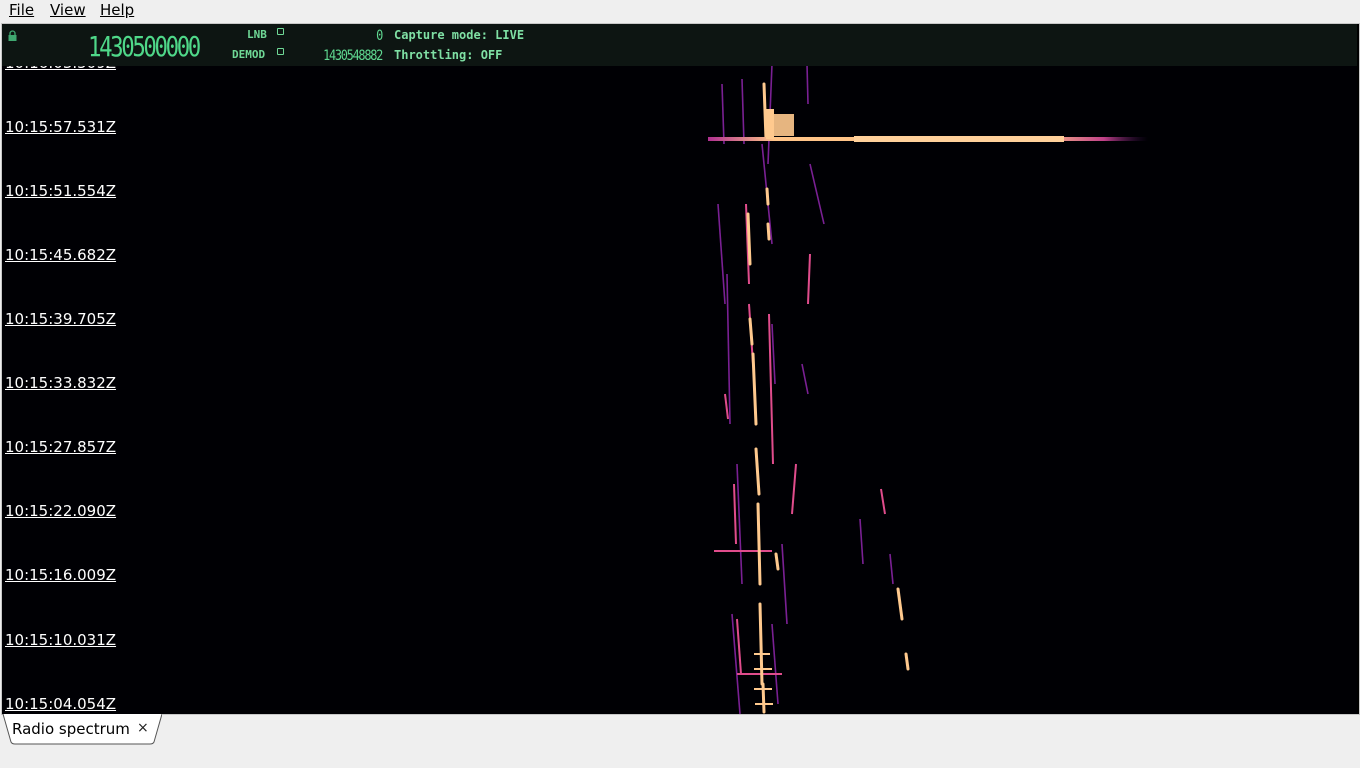  I want to click on timestamp-label: 10:15:57.531Z, so click(61, 127).